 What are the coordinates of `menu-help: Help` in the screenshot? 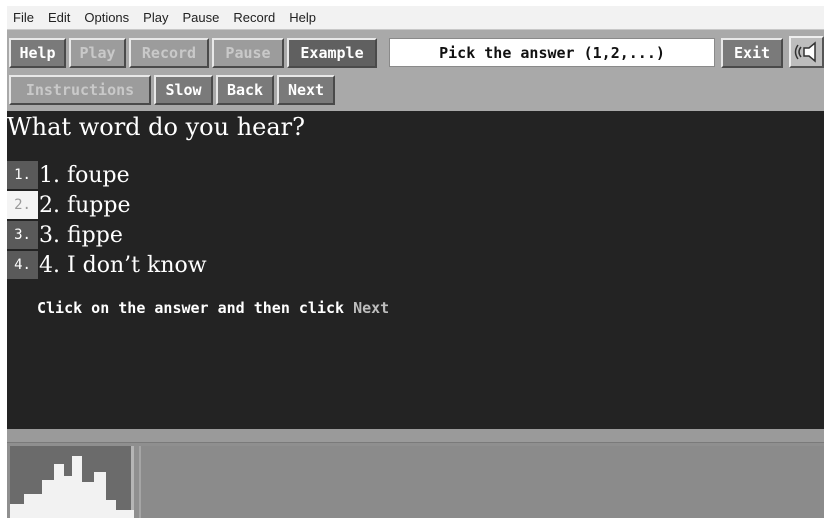 It's located at (302, 17).